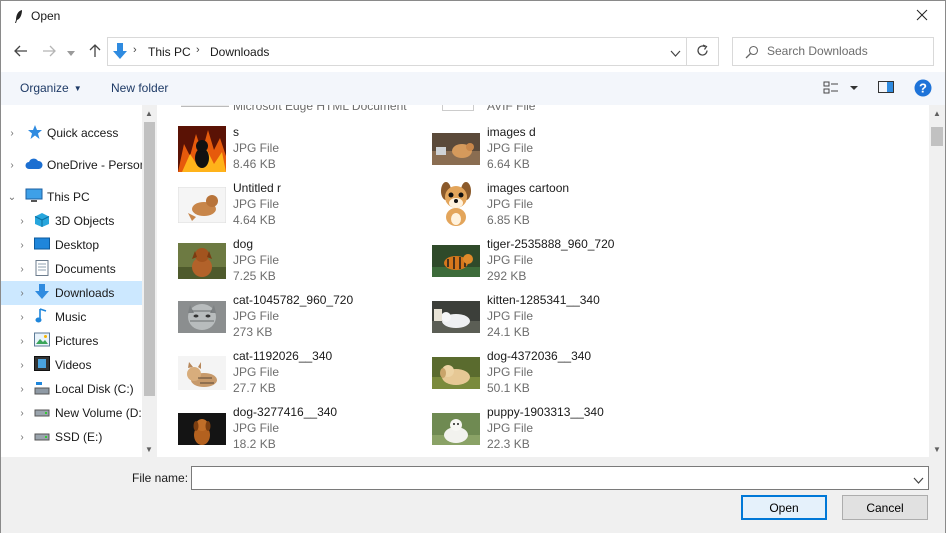  I want to click on chevron-down-icon: ⌄, so click(12, 197).